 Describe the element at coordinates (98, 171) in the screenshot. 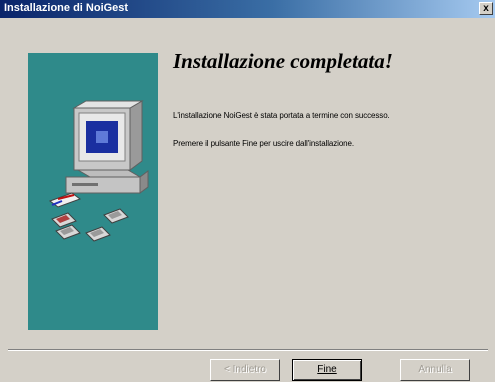

I see `computer-with-disks-icon` at that location.